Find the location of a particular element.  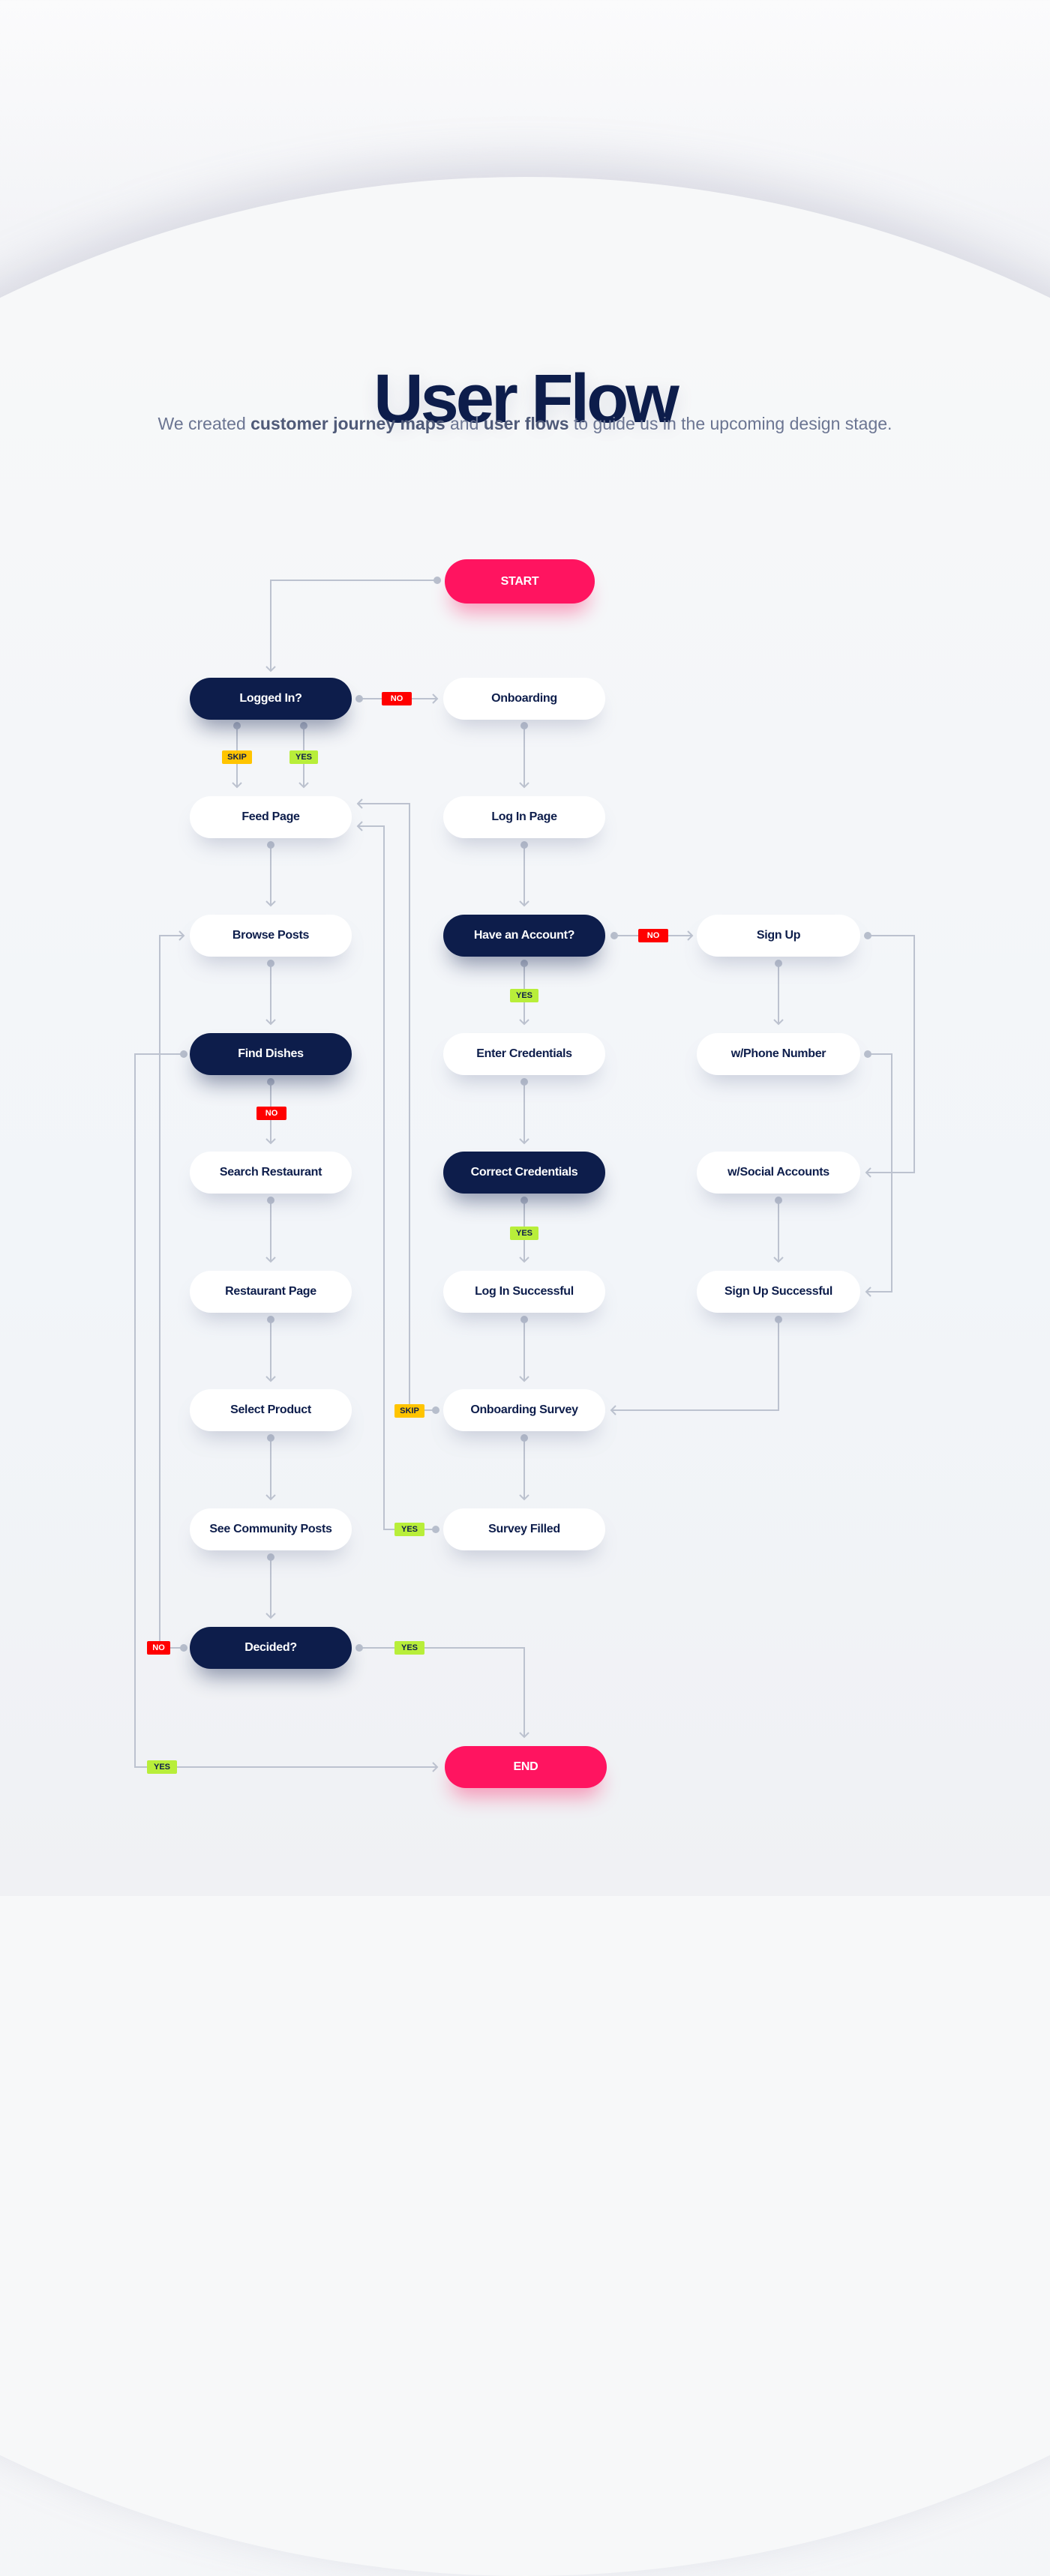

node-label: END is located at coordinates (525, 1766).